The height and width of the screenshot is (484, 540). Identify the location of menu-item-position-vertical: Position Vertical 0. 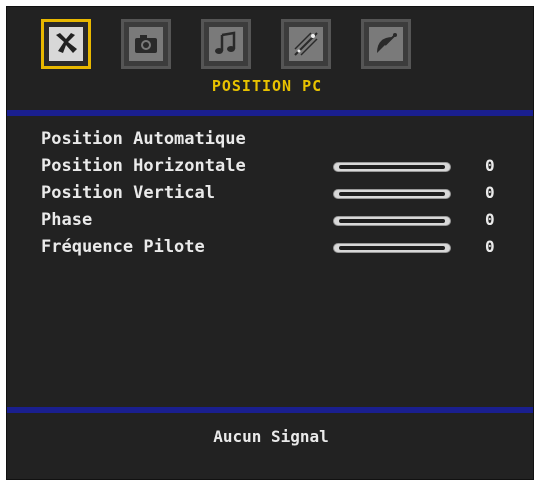
(277, 194).